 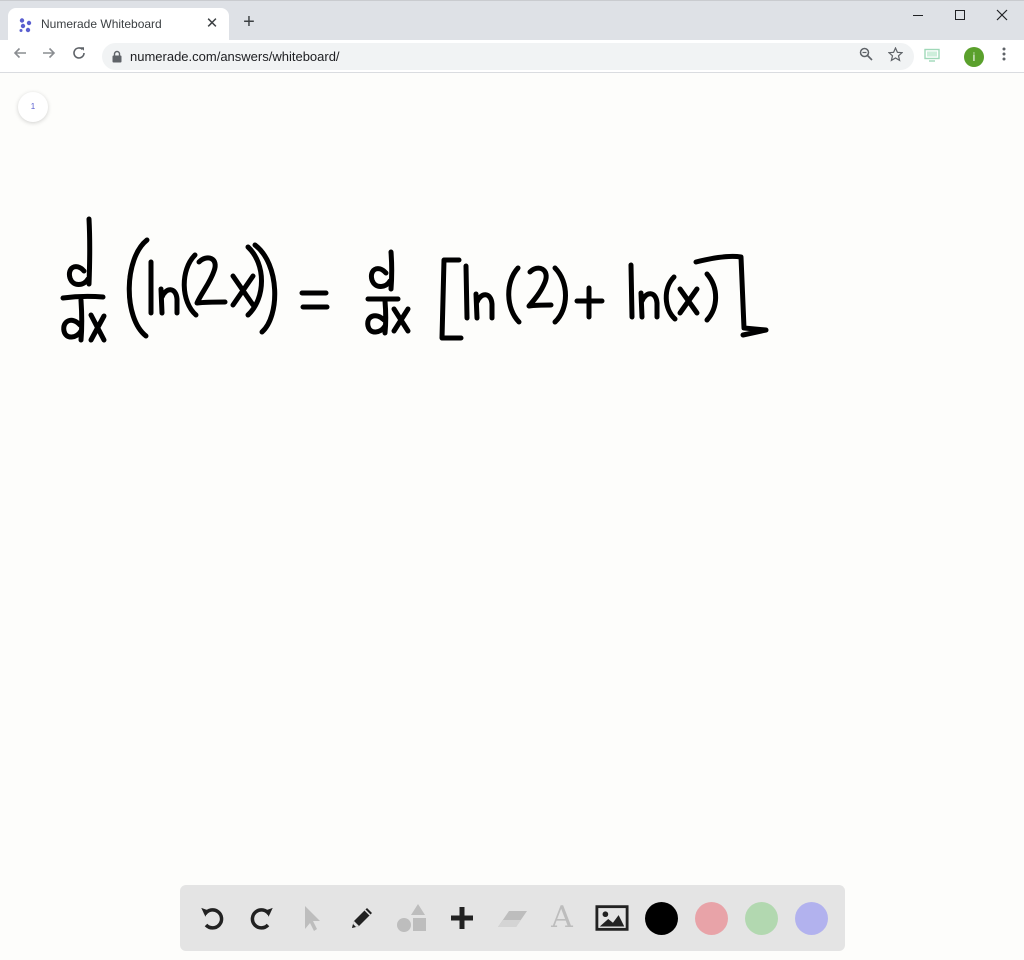 What do you see at coordinates (711, 918) in the screenshot?
I see `color-swatch-red` at bounding box center [711, 918].